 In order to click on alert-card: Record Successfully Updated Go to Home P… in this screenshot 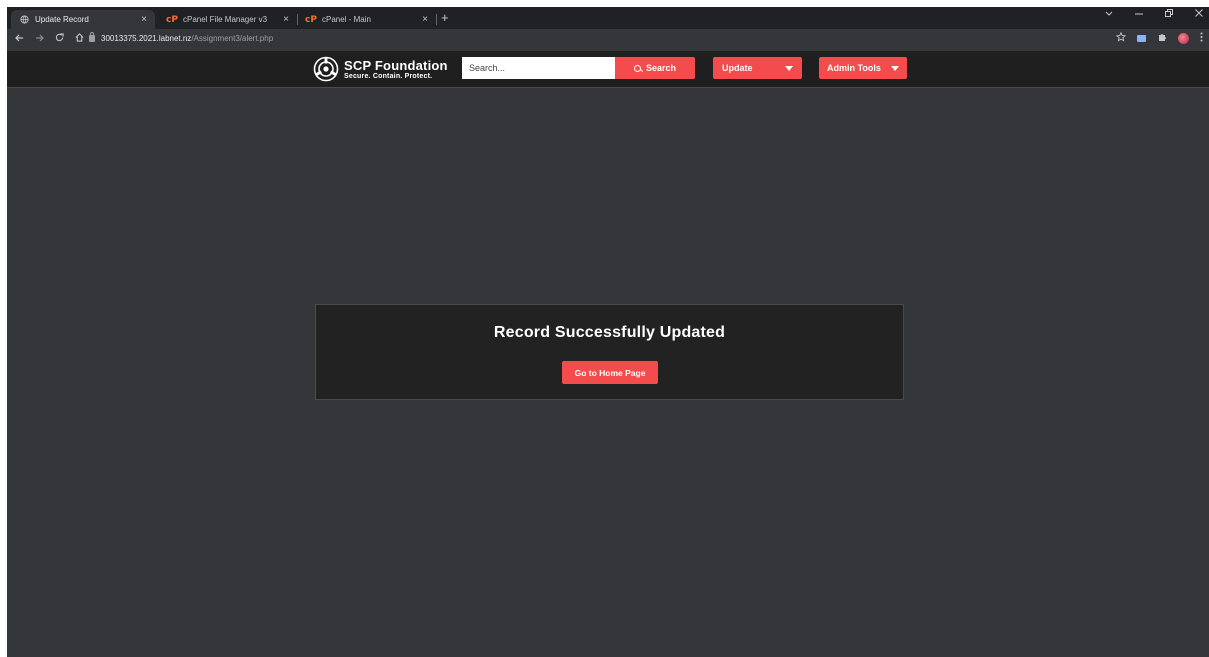, I will do `click(609, 352)`.